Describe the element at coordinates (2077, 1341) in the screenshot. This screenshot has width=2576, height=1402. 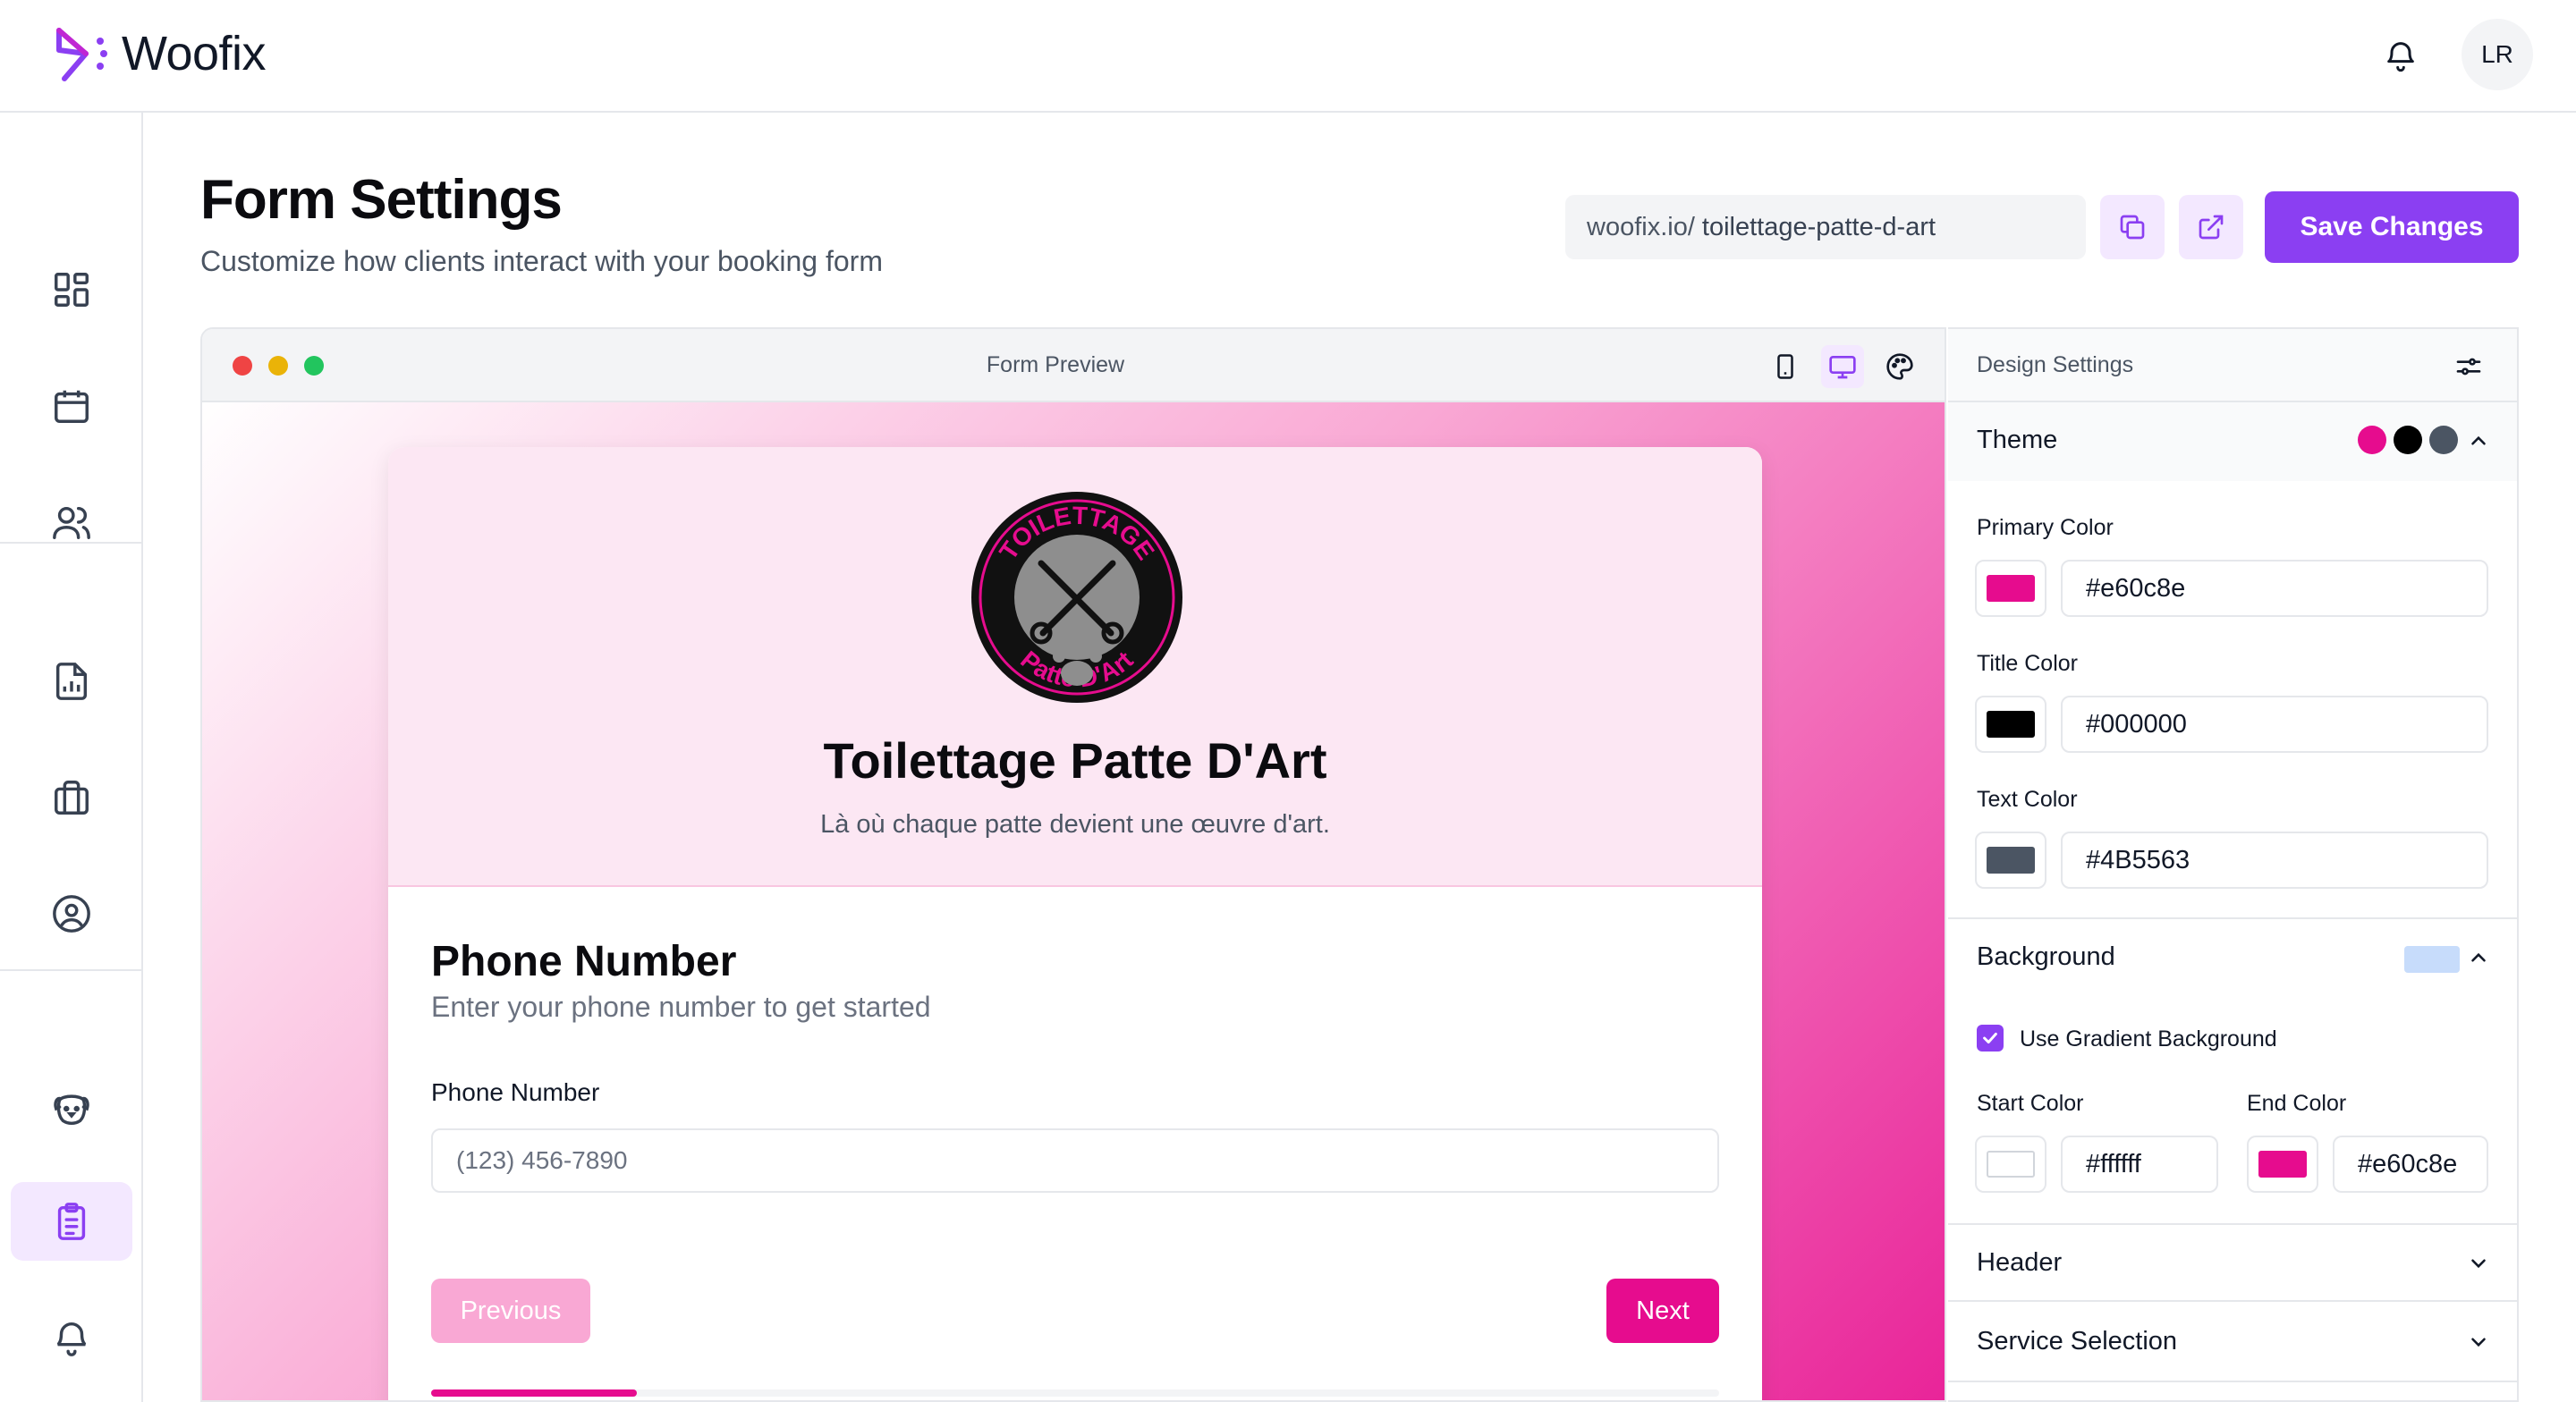
I see `service-selection-label: Service Selection` at that location.